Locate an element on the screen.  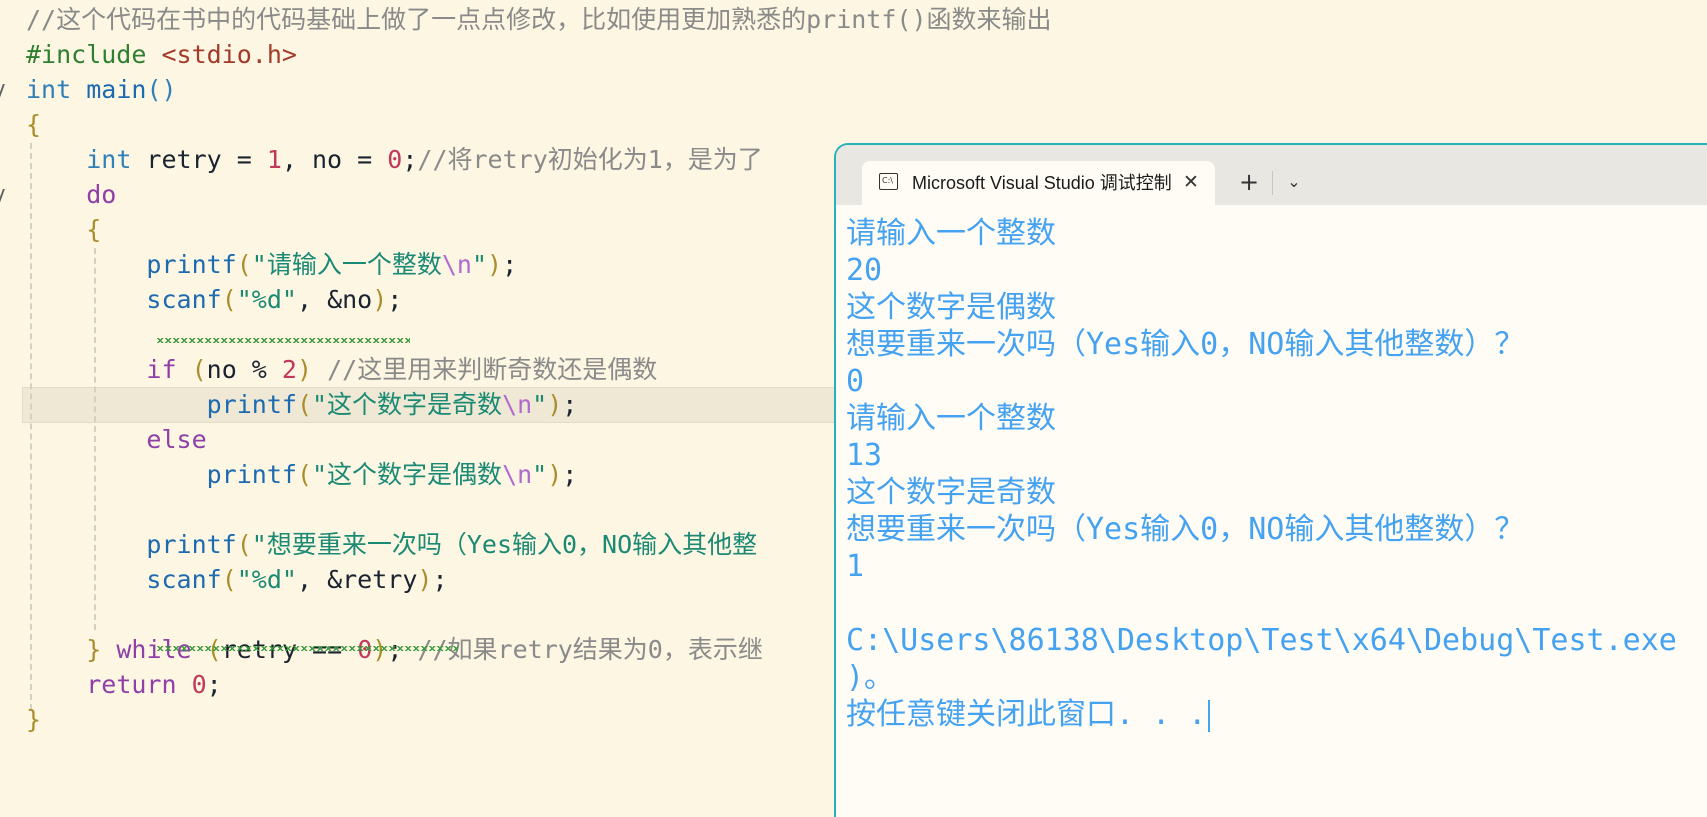
console-line: 按任意键关闭此窗口. . . is located at coordinates (1276, 714).